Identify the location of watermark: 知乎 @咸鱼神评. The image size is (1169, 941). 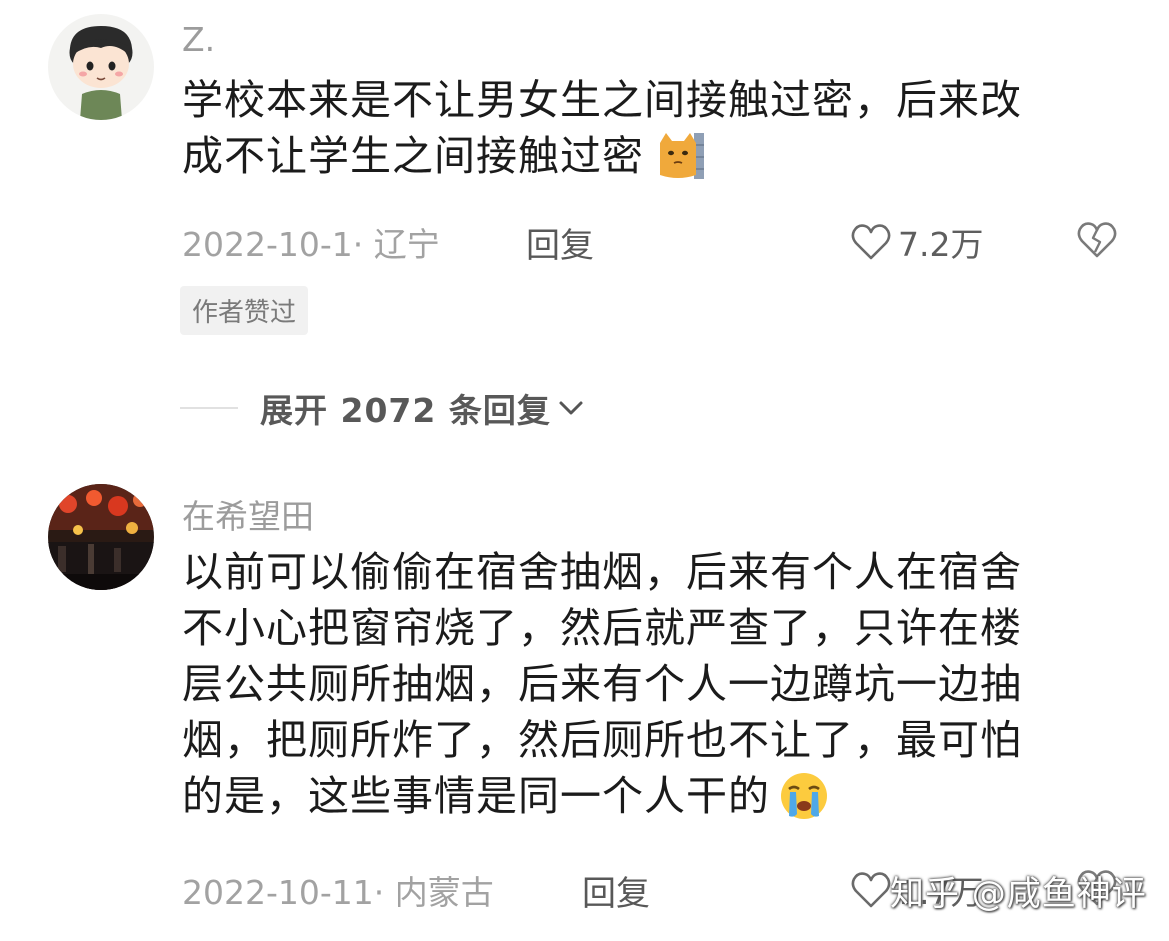
(1018, 894).